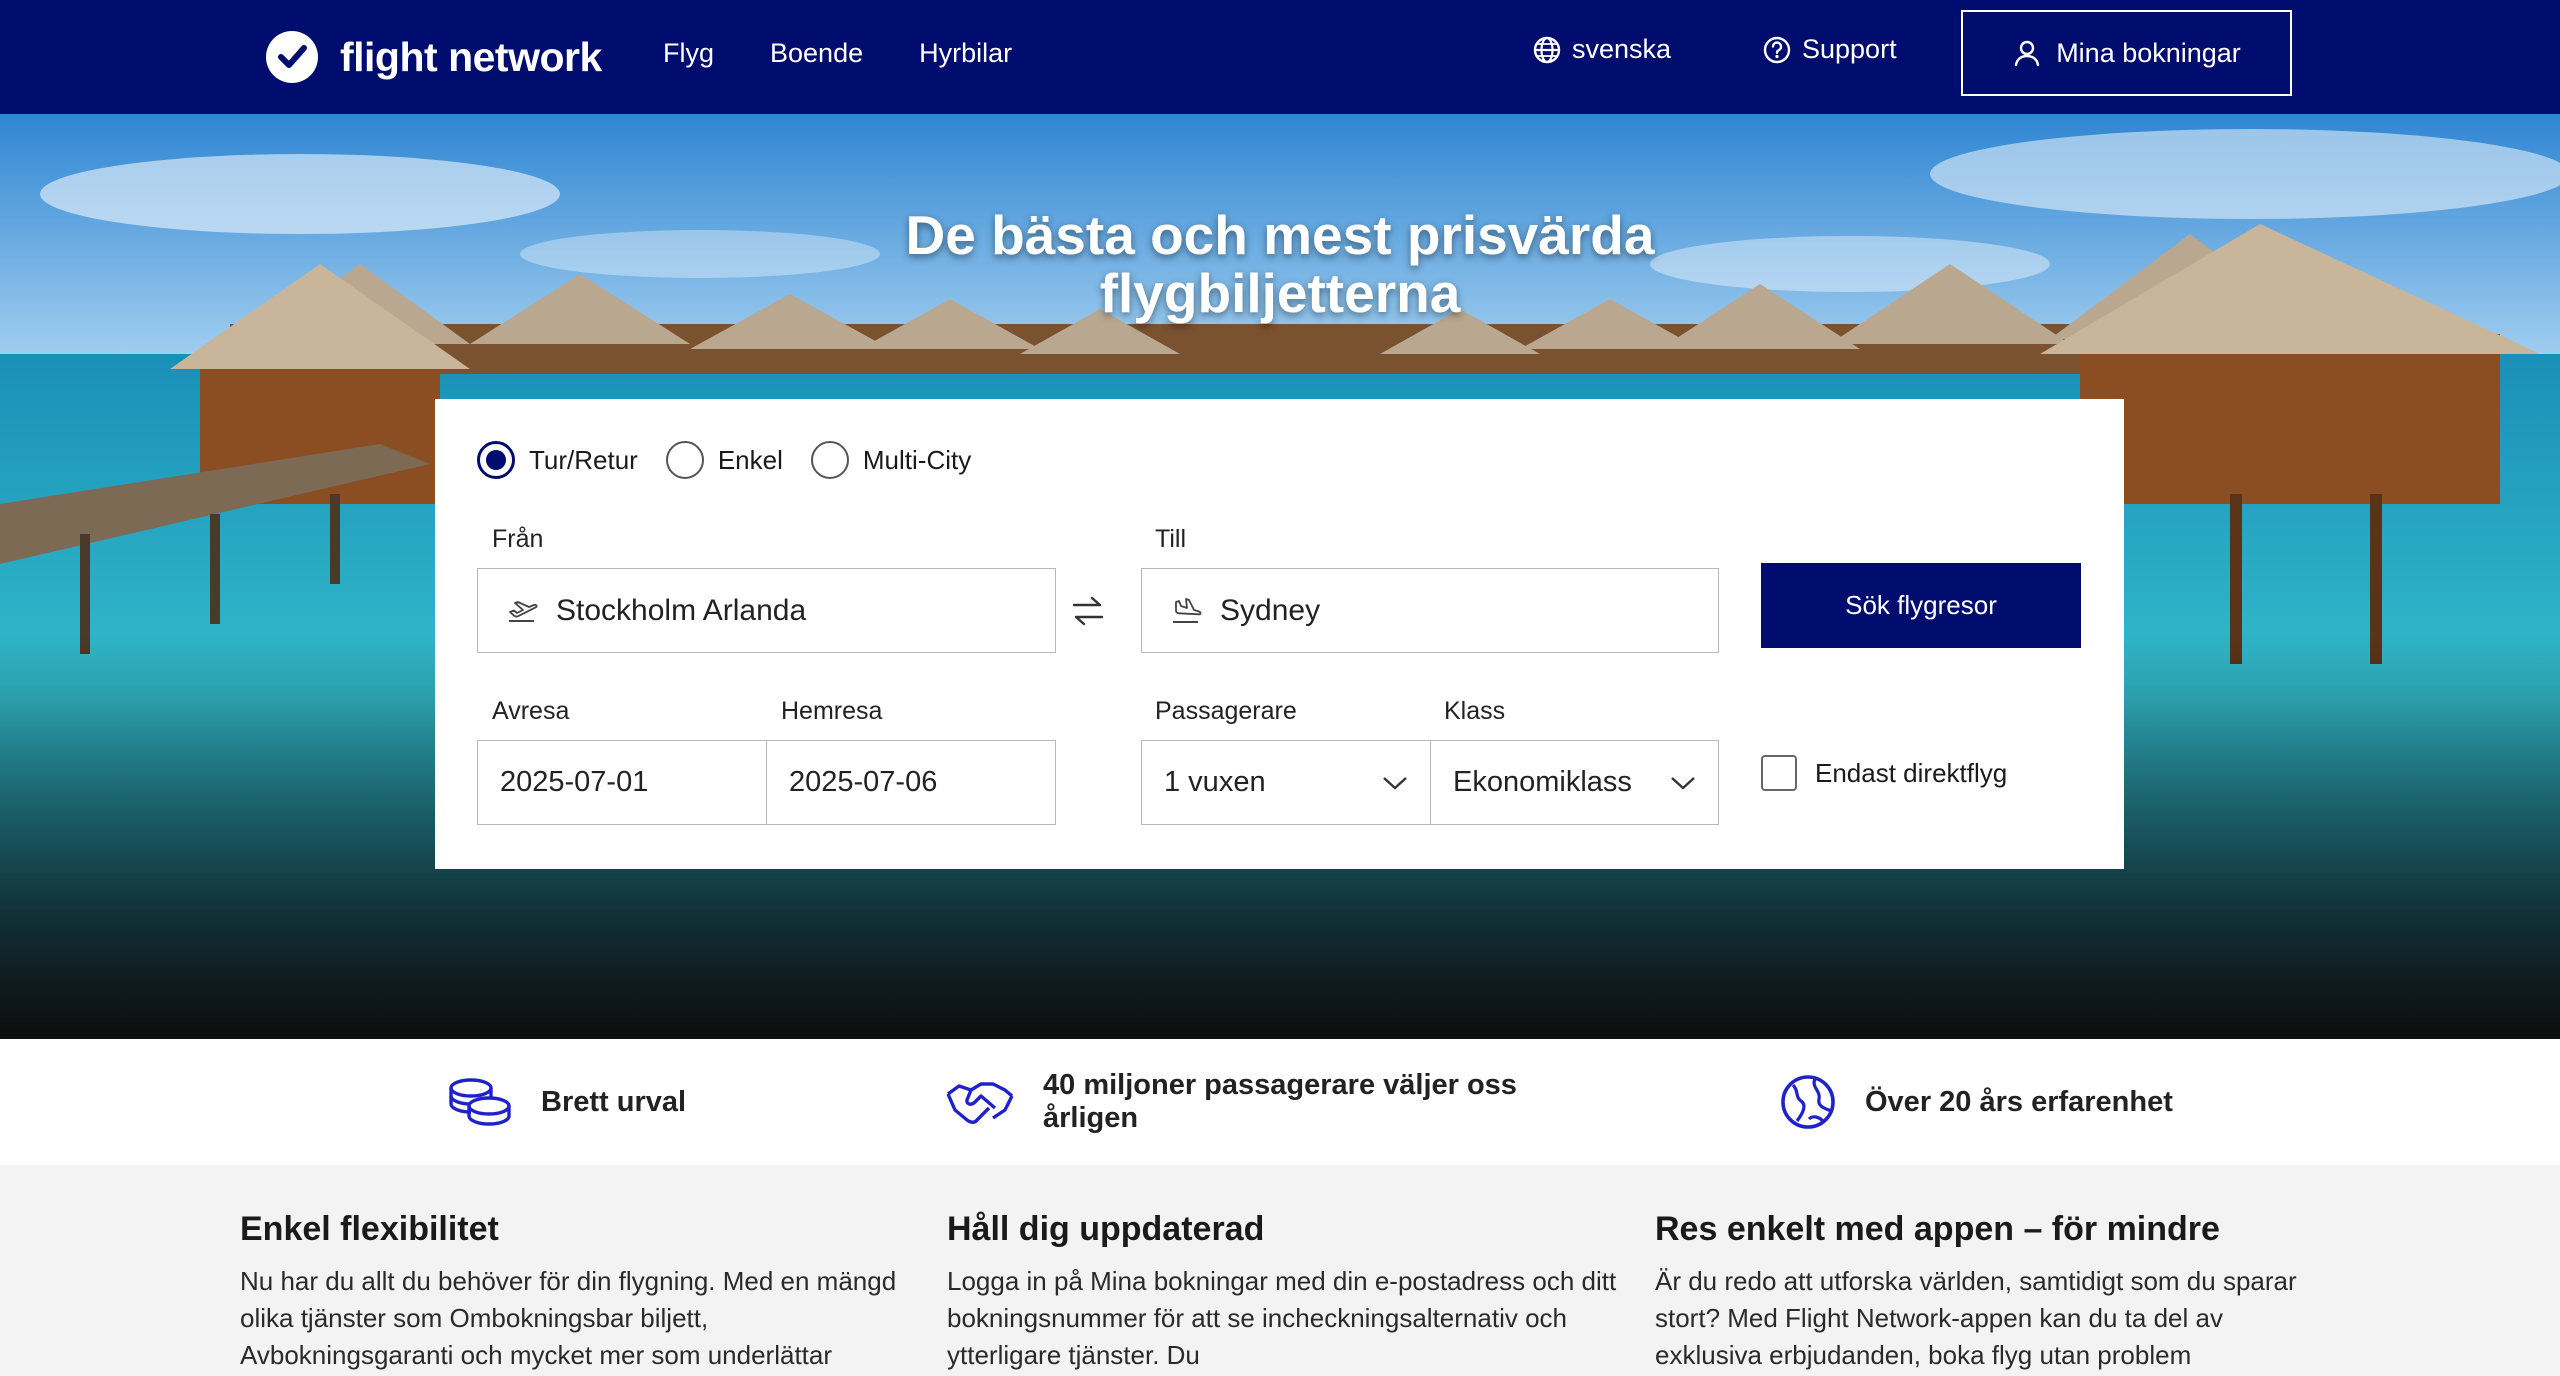 The width and height of the screenshot is (2560, 1376). I want to click on support-link: Support, so click(1829, 49).